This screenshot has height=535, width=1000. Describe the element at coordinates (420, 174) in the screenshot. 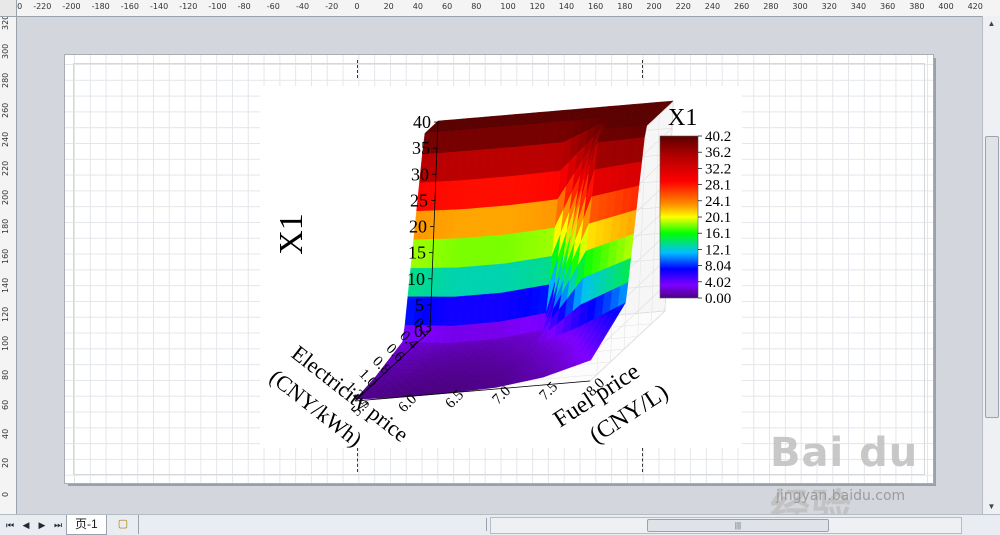

I see `z-tick-label: 30` at that location.